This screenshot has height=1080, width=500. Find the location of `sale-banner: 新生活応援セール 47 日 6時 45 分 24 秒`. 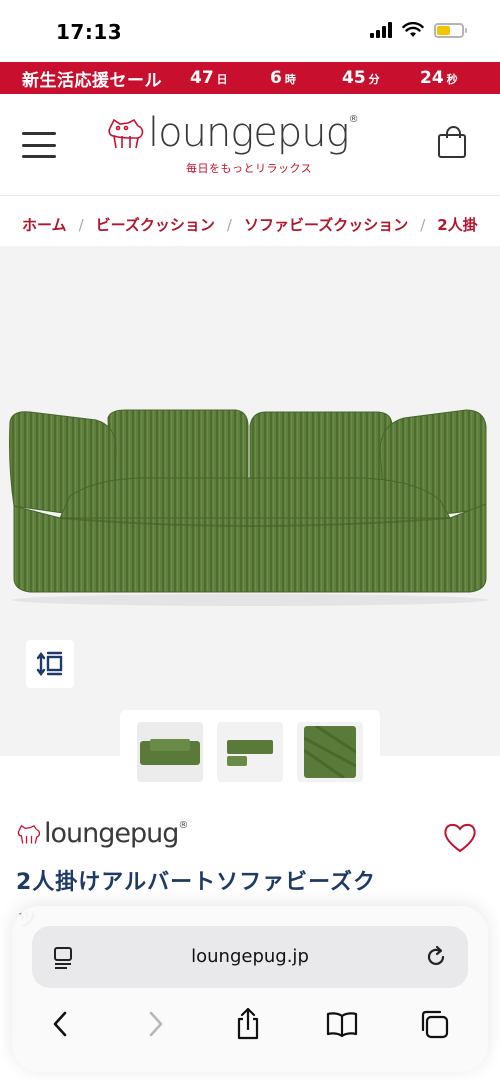

sale-banner: 新生活応援セール 47 日 6時 45 分 24 秒 is located at coordinates (250, 78).